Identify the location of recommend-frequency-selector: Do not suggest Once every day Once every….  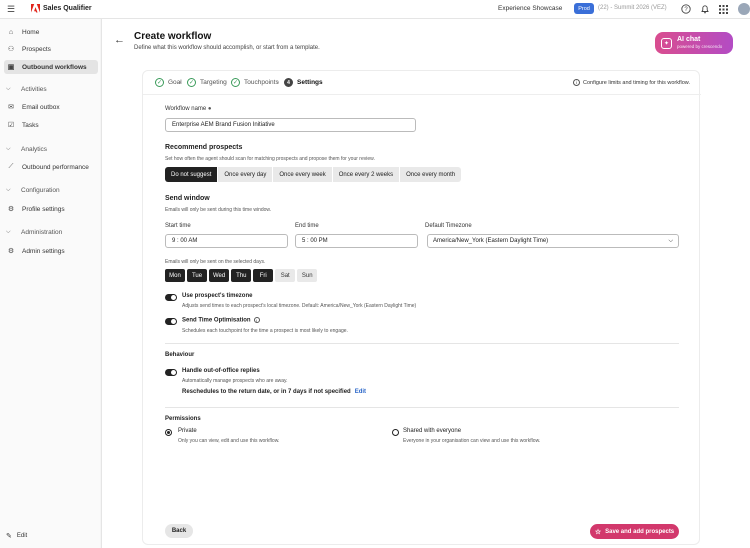
(313, 174).